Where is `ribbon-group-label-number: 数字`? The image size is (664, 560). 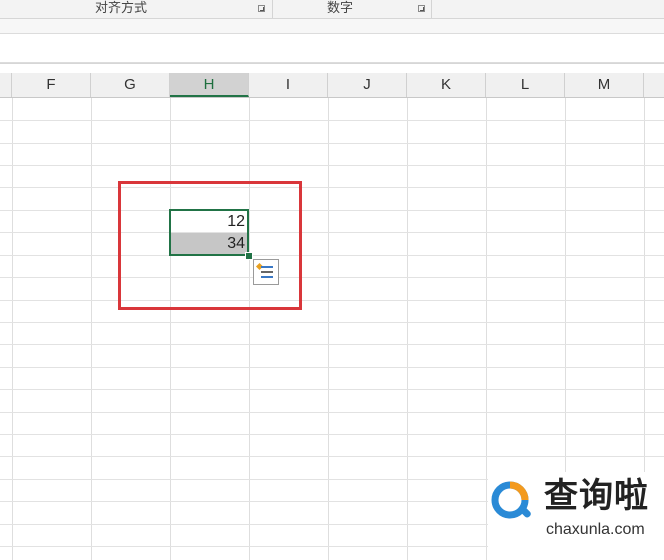 ribbon-group-label-number: 数字 is located at coordinates (340, 7).